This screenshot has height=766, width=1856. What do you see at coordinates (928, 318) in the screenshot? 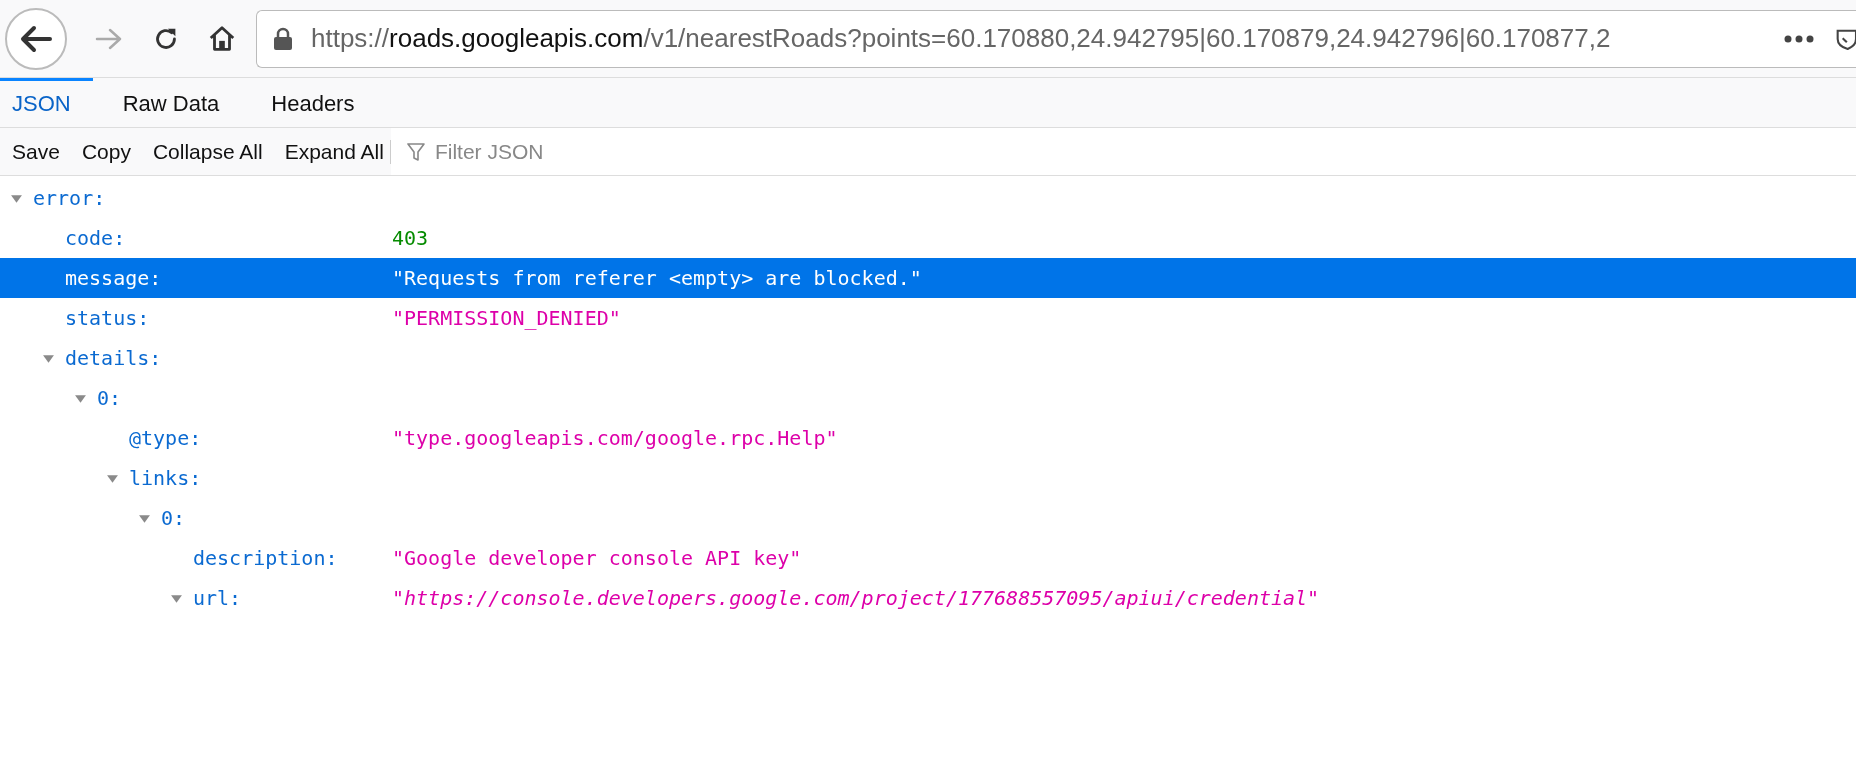
I see `tree-row: status: "PERMISSION_DENIED"` at bounding box center [928, 318].